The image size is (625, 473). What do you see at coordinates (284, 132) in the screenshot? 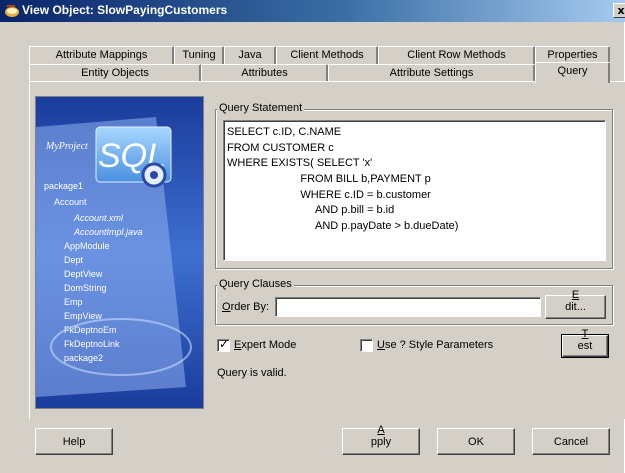
I see `query-line: SELECT c.ID, C.NAME` at bounding box center [284, 132].